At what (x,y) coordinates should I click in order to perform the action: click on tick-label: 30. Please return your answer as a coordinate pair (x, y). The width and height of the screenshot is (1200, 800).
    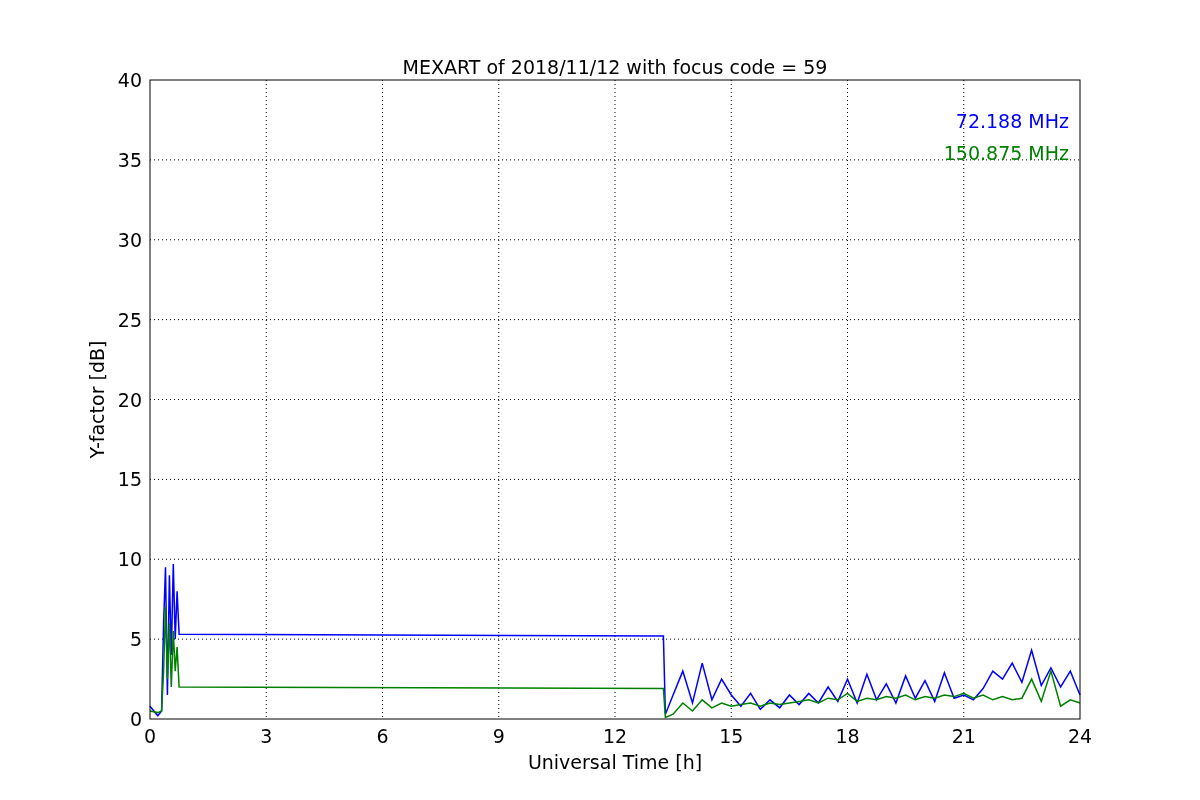
    Looking at the image, I should click on (129, 239).